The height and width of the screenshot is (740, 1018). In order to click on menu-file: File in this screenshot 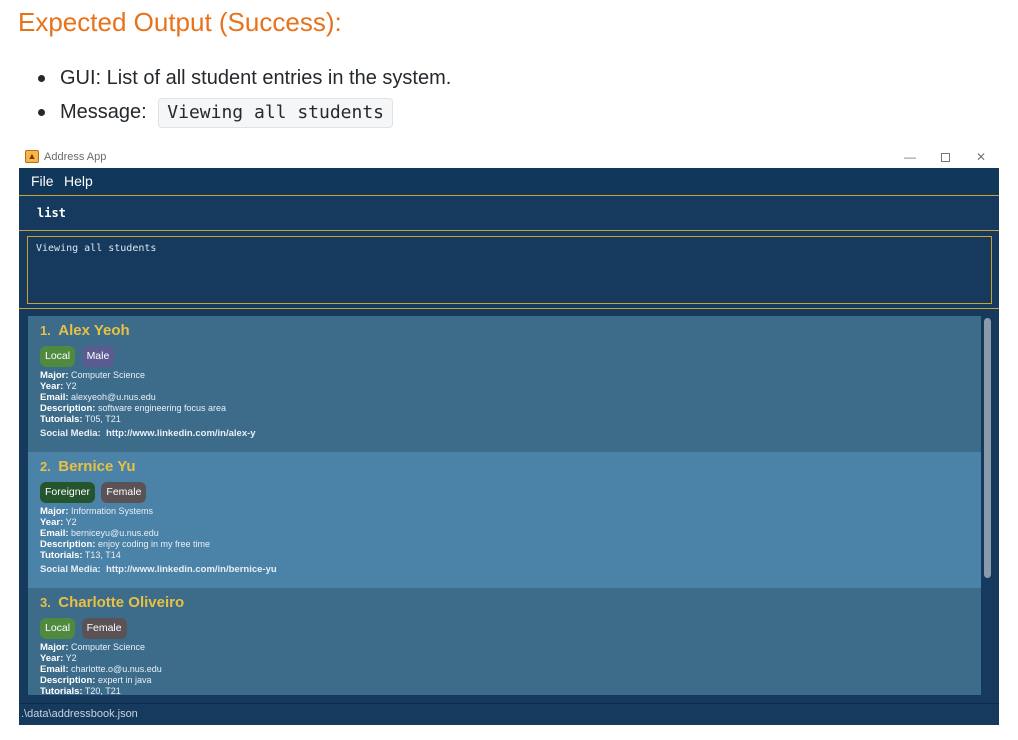, I will do `click(42, 181)`.